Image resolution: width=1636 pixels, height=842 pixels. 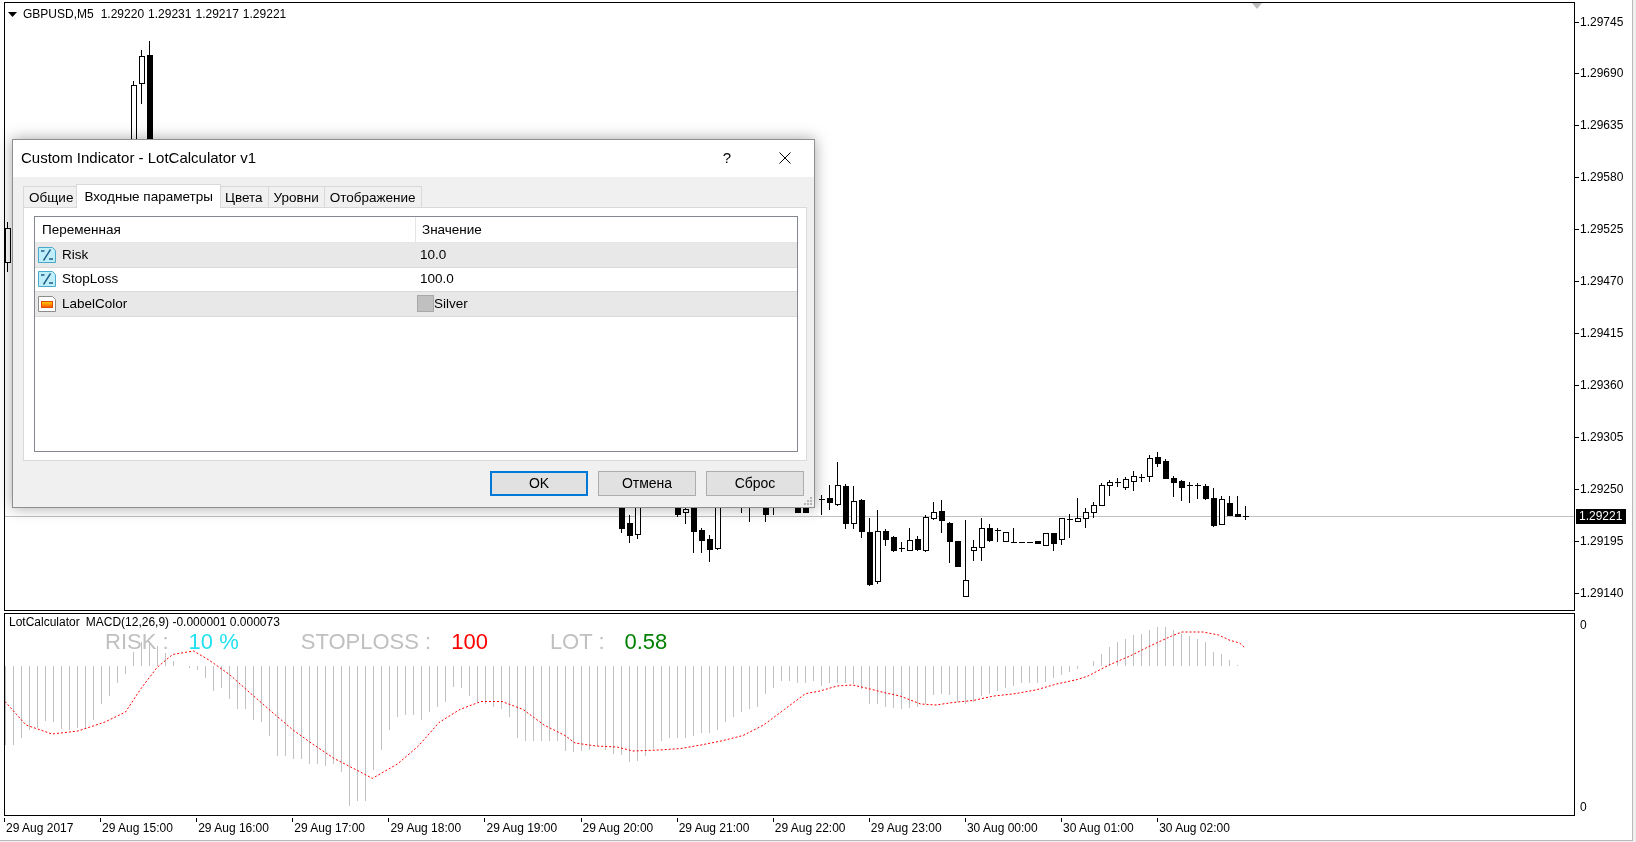 What do you see at coordinates (213, 642) in the screenshot?
I see `lot-value: 10 %` at bounding box center [213, 642].